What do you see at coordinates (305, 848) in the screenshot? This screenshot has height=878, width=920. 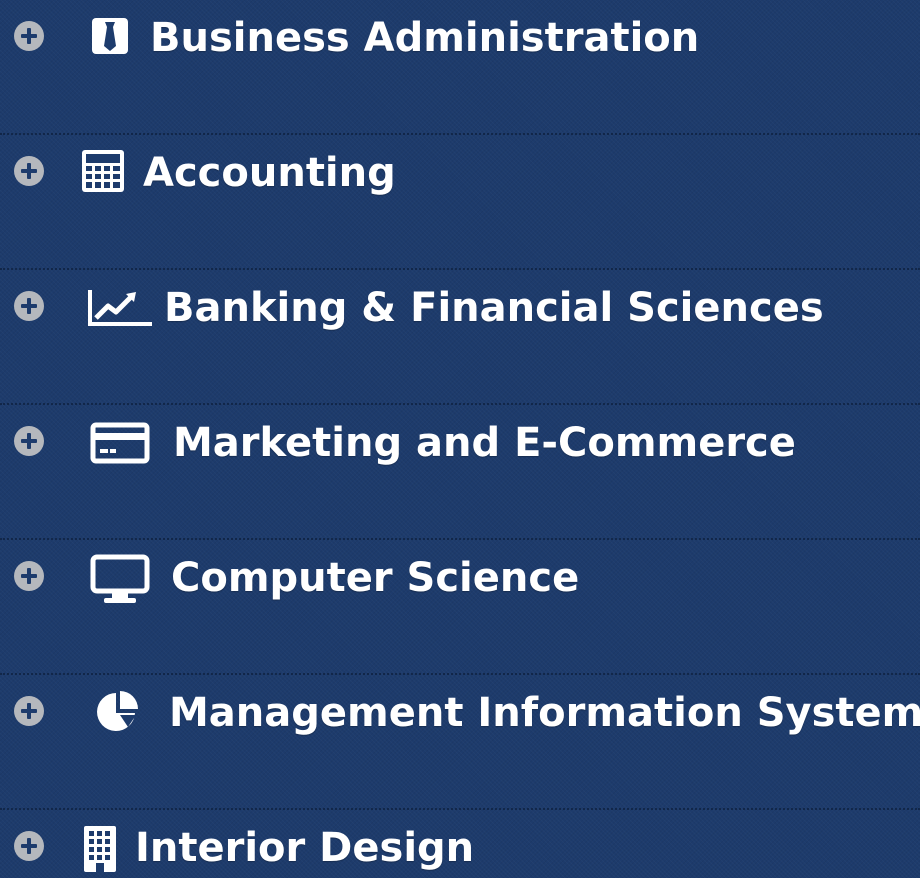 I see `menu-item-label: Interior Design` at bounding box center [305, 848].